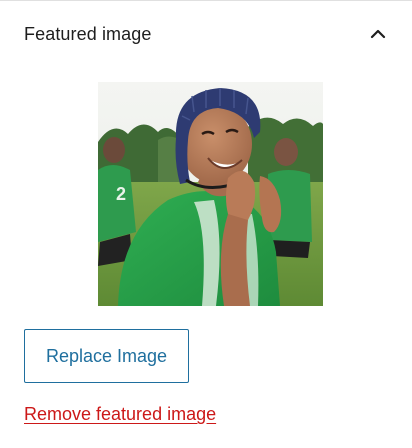  What do you see at coordinates (106, 356) in the screenshot?
I see `replace-image-button: Replace Image` at bounding box center [106, 356].